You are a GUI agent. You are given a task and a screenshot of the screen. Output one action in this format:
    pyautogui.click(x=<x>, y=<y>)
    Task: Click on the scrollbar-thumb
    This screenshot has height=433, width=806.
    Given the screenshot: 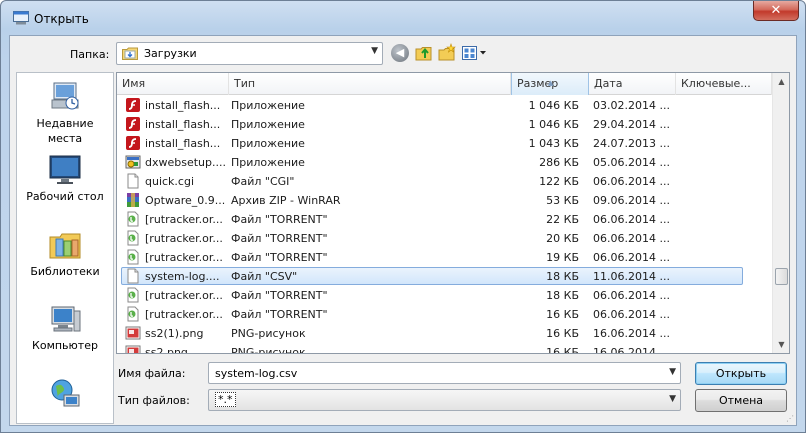 What is the action you would take?
    pyautogui.click(x=781, y=276)
    